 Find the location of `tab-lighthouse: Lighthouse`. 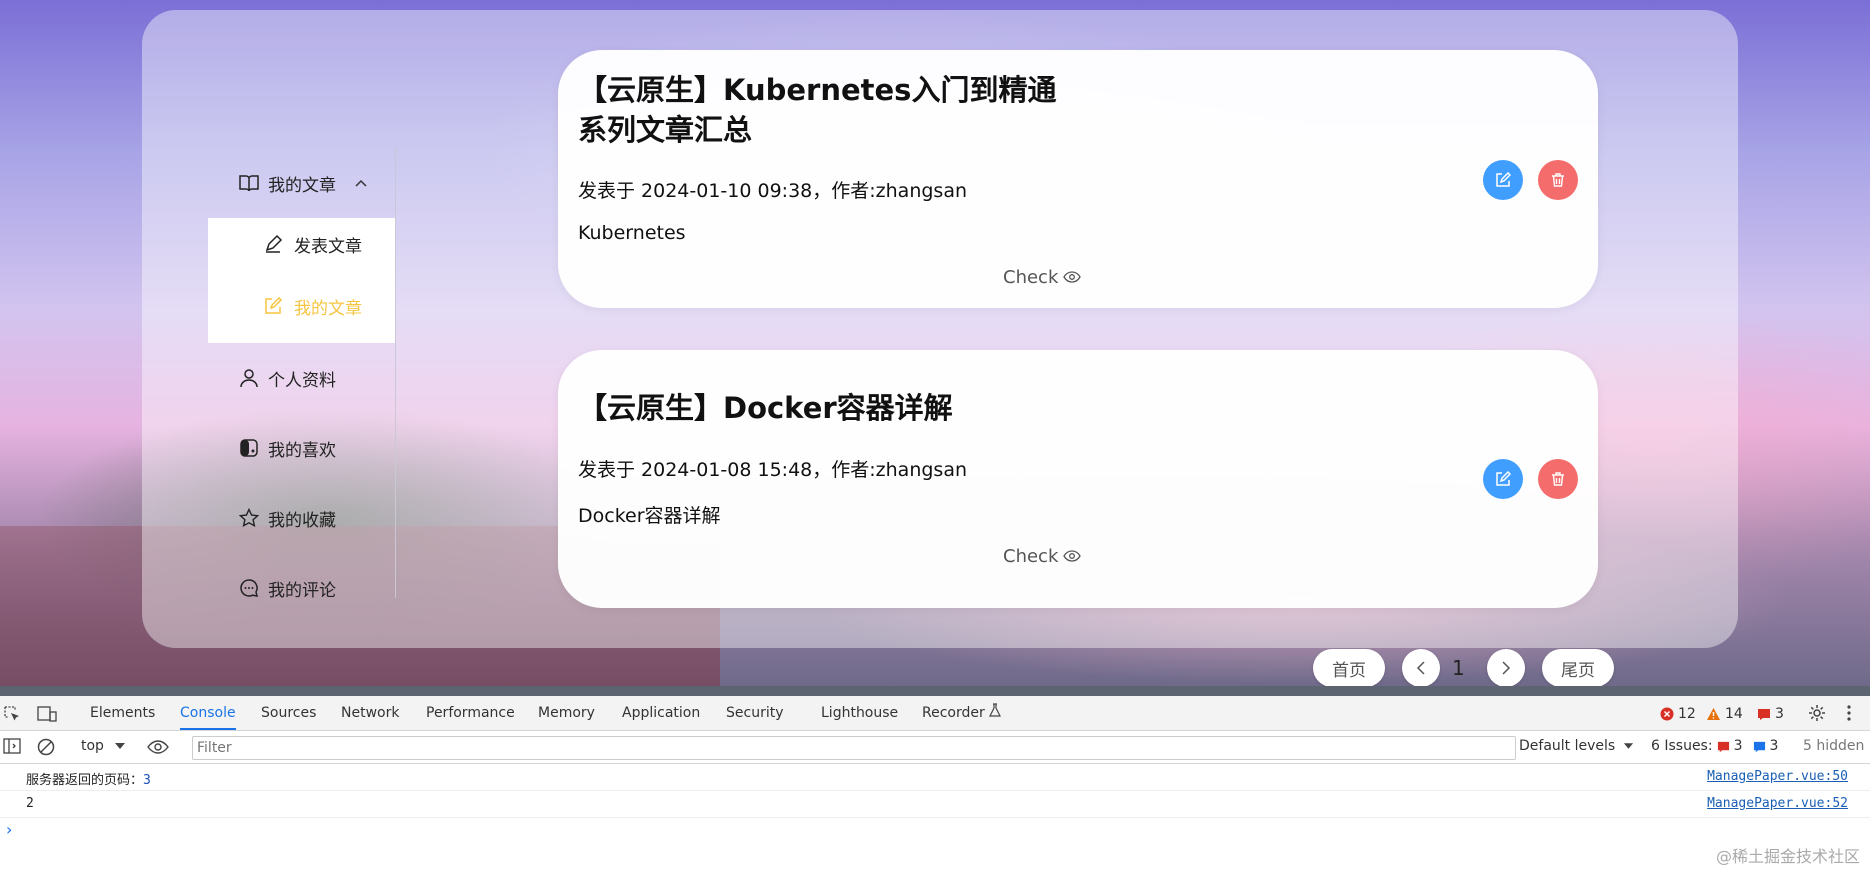

tab-lighthouse: Lighthouse is located at coordinates (859, 713).